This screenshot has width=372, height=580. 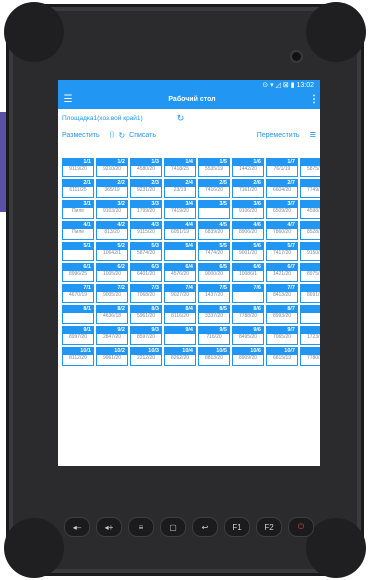 What do you see at coordinates (214, 230) in the screenshot?
I see `grid-cell: 4/5 6839/20` at bounding box center [214, 230].